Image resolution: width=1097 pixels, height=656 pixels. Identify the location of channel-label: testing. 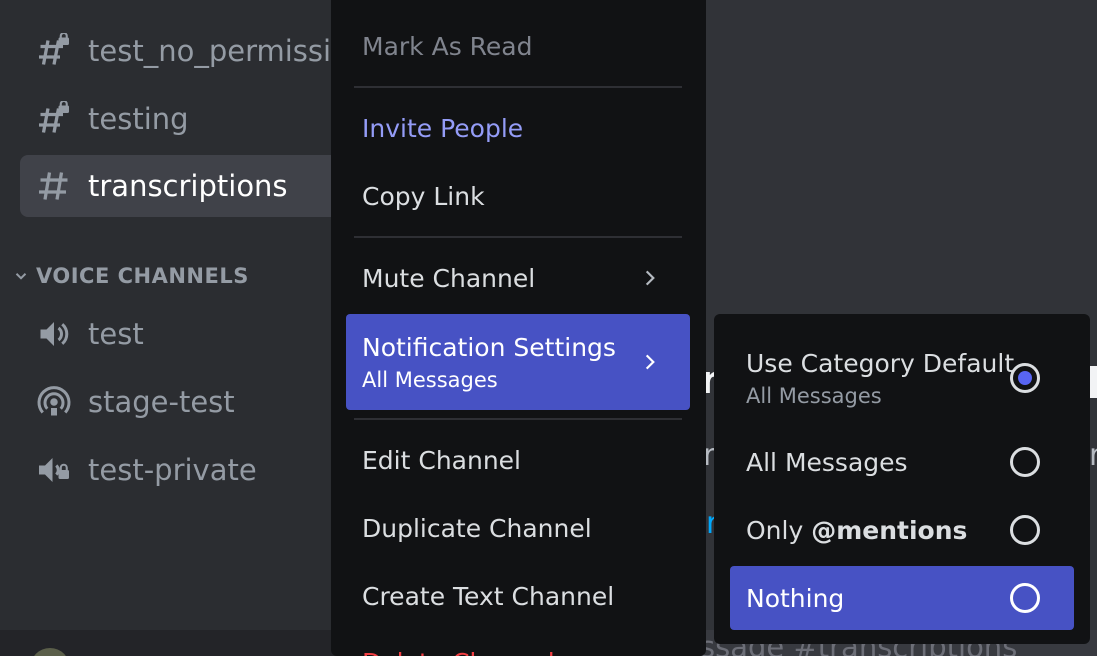
(138, 119).